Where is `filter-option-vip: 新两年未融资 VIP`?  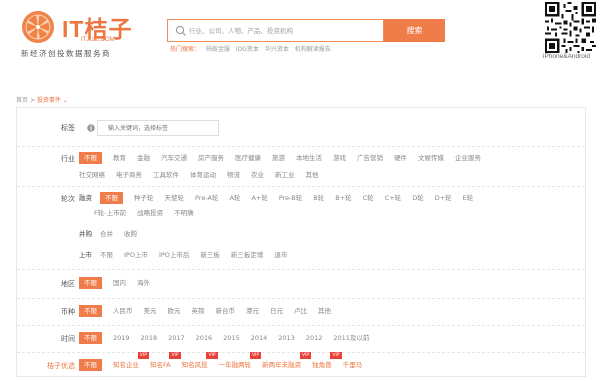
filter-option-vip: 新两年未融资 VIP is located at coordinates (287, 361).